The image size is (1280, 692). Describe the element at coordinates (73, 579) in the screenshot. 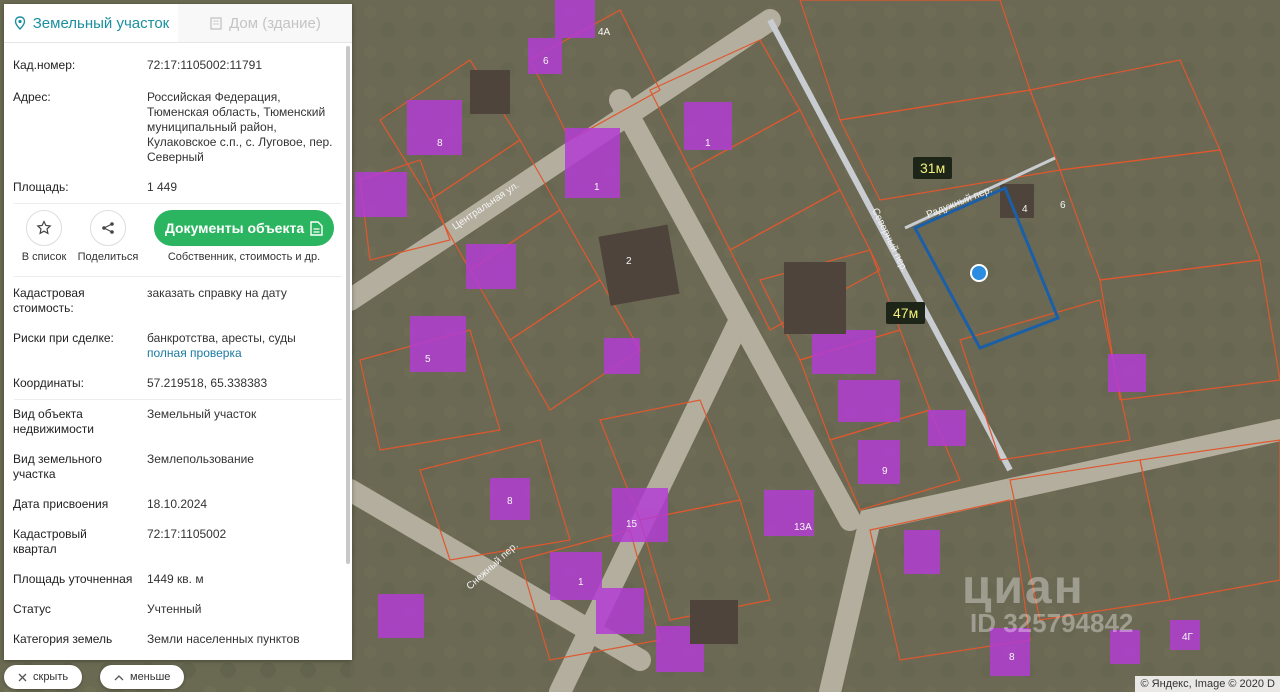

I see `row-key: Площадь уточненная` at that location.